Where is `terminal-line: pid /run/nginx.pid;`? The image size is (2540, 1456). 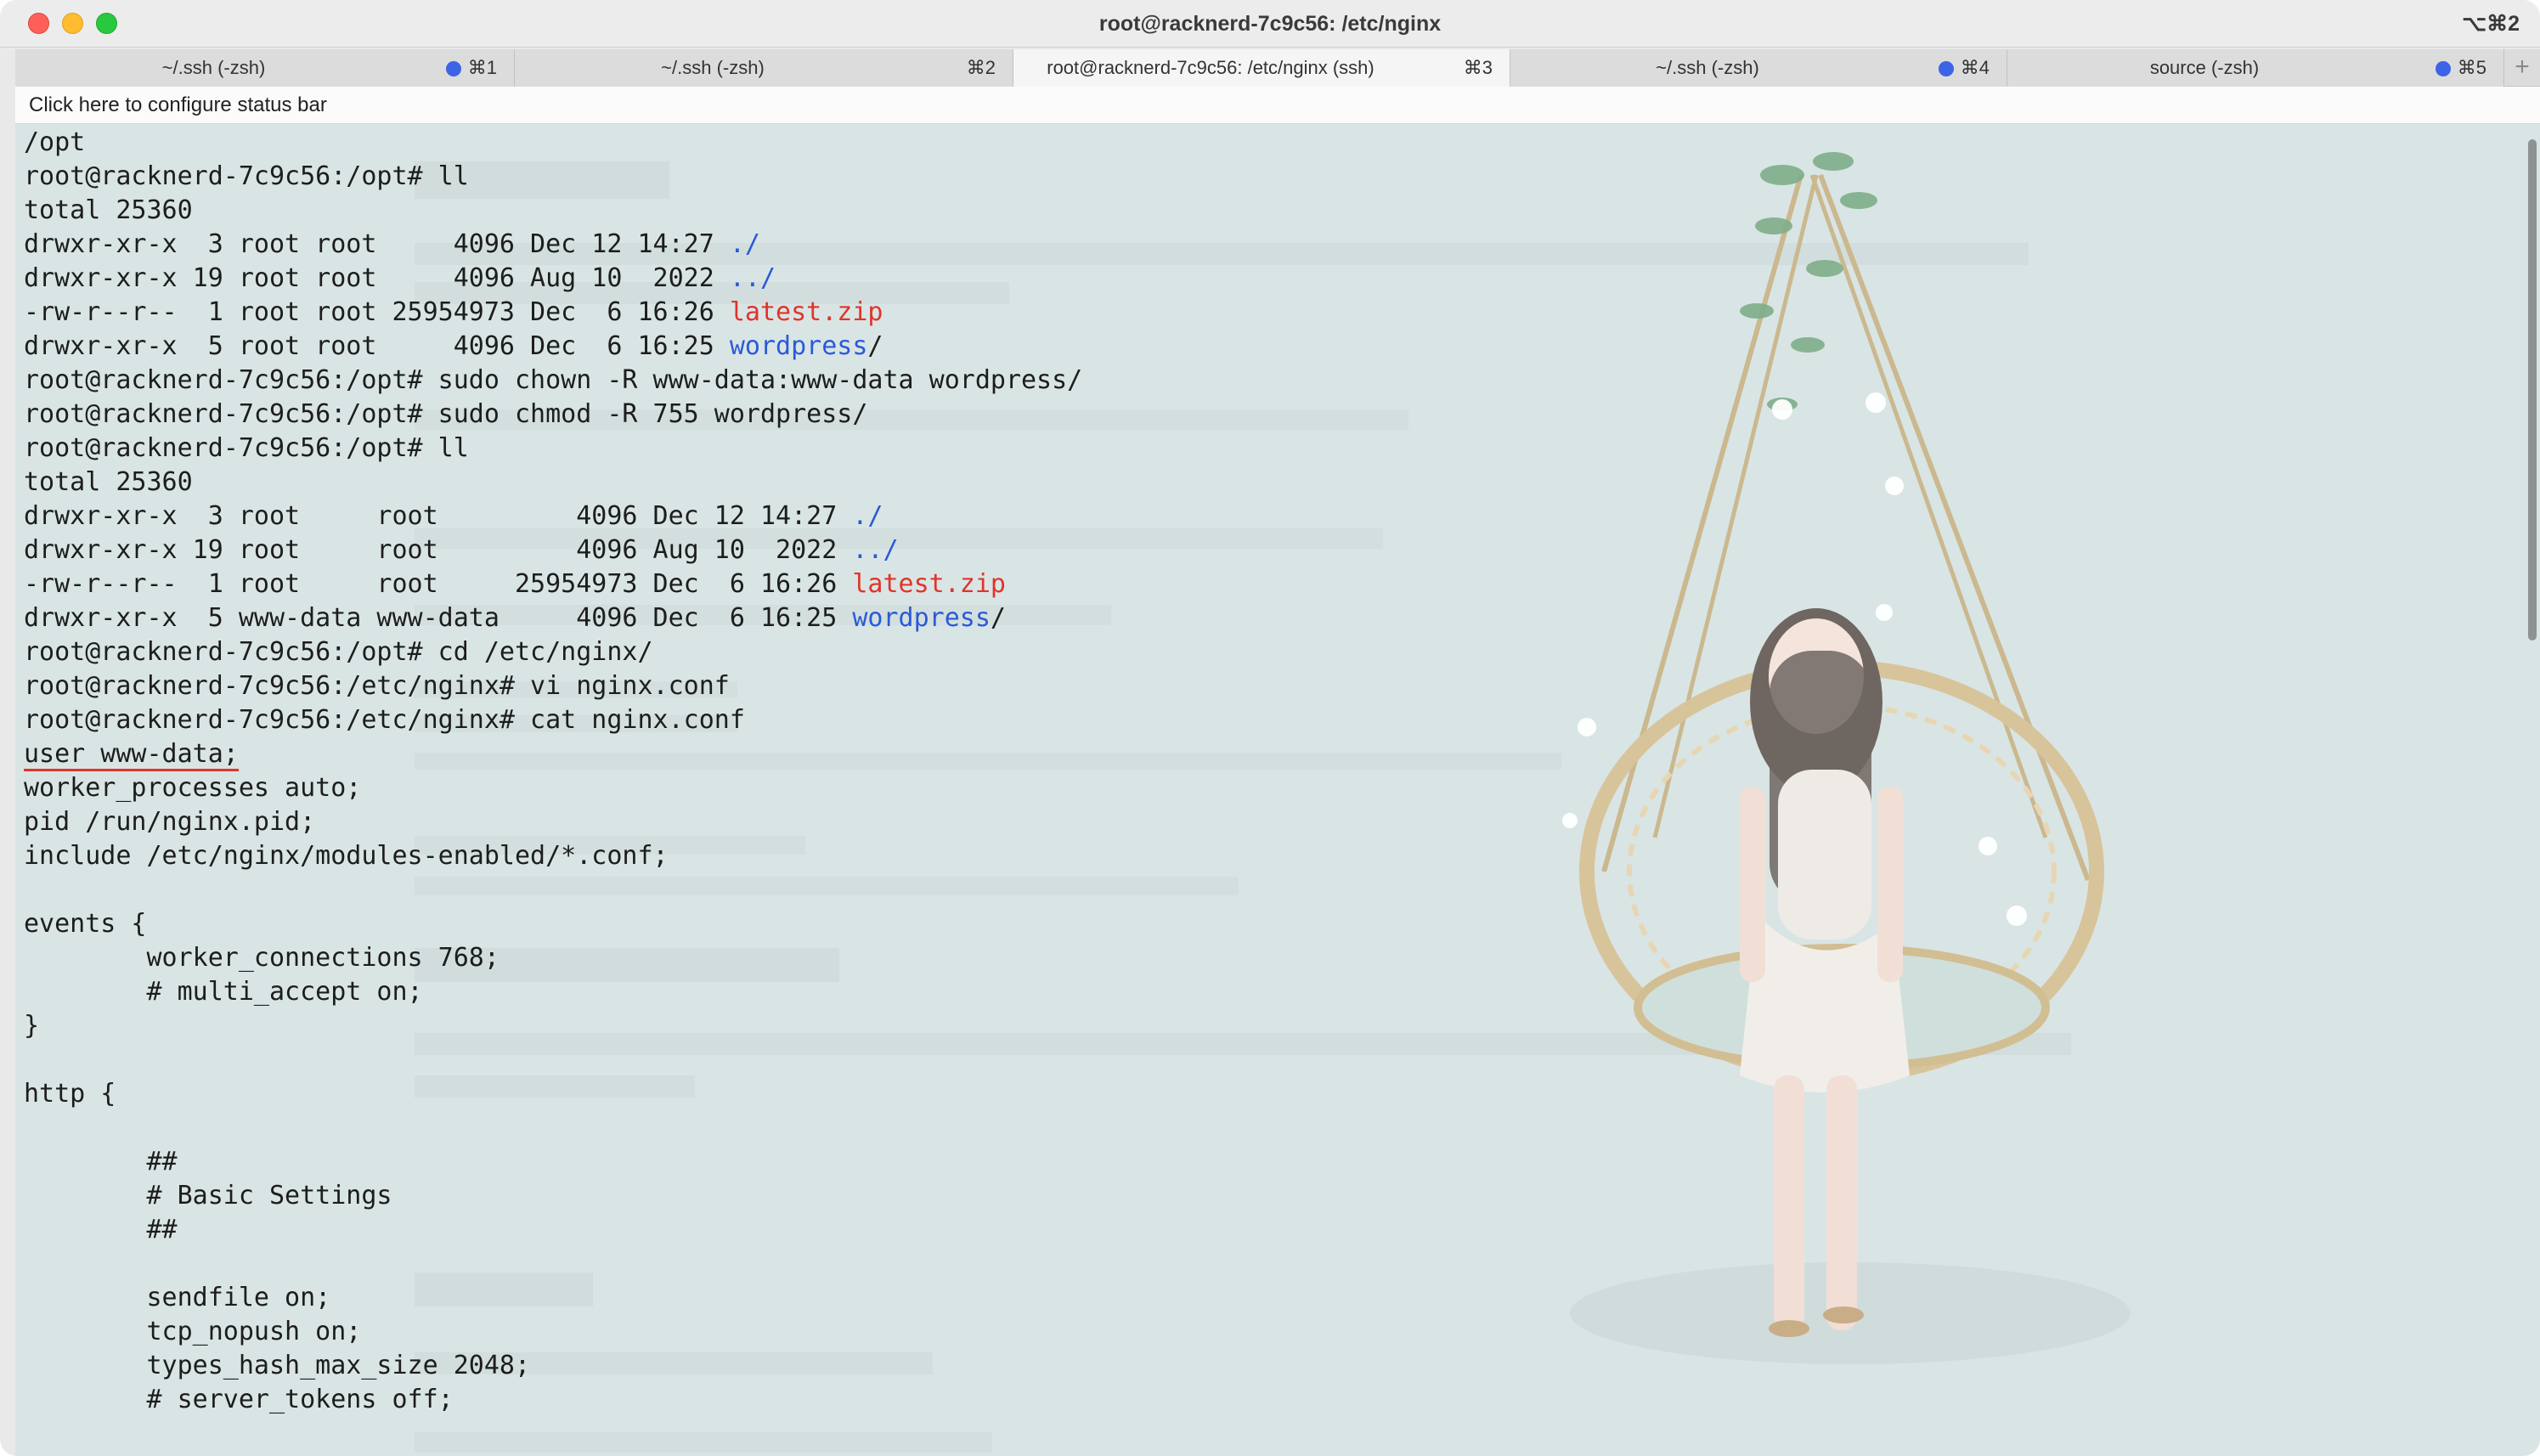
terminal-line: pid /run/nginx.pid; is located at coordinates (958, 822).